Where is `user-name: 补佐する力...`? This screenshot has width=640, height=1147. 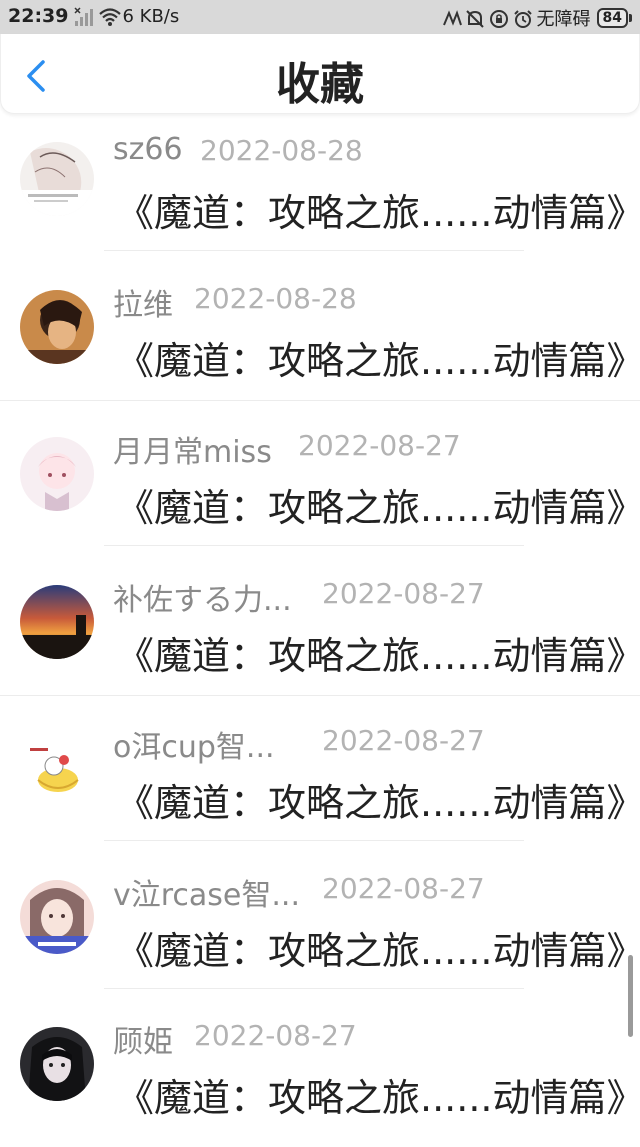
user-name: 补佐する力... is located at coordinates (202, 597).